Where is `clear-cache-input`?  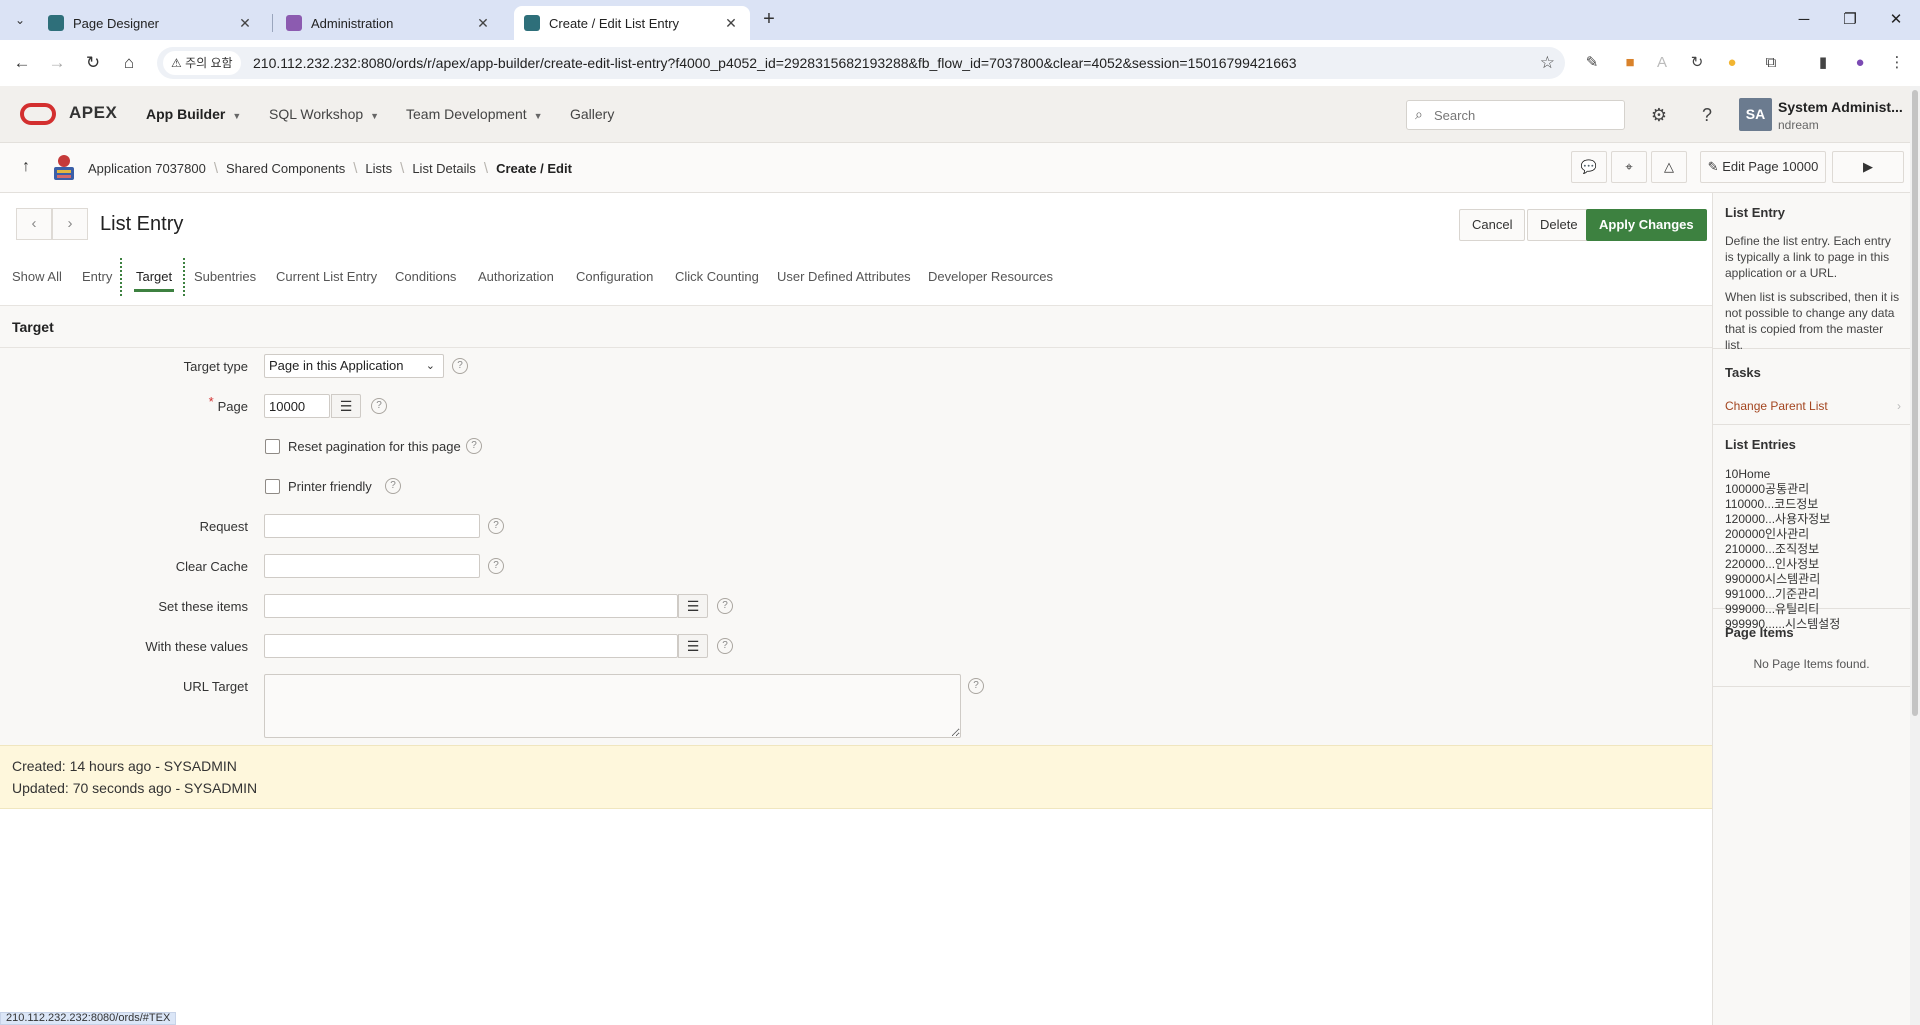 clear-cache-input is located at coordinates (372, 566).